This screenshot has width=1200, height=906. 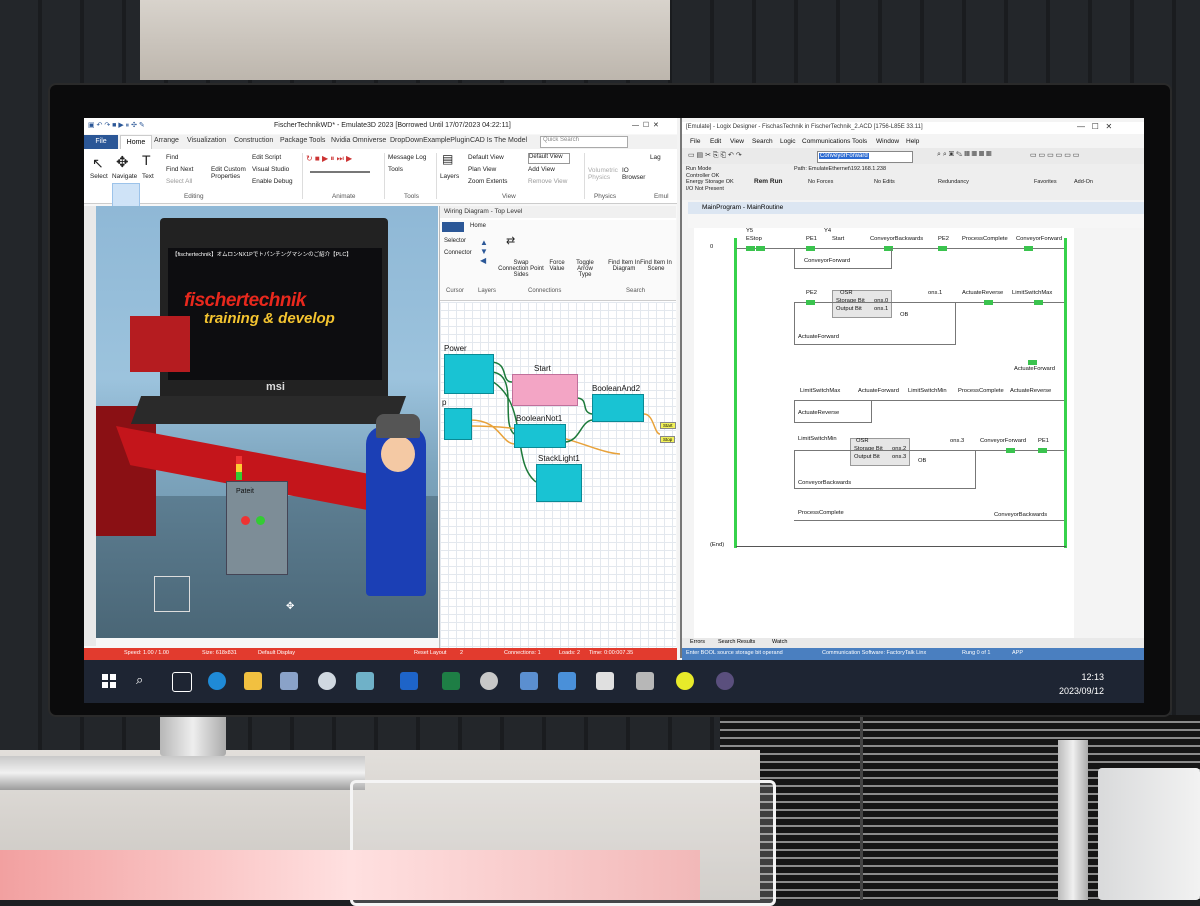 I want to click on block-p, so click(x=458, y=424).